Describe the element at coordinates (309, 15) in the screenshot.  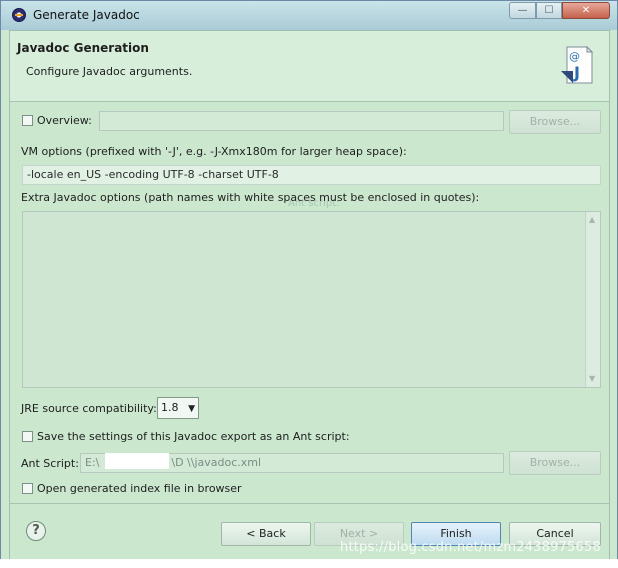
I see `title-bar: Generate Javadoc — ☐ ✕` at that location.